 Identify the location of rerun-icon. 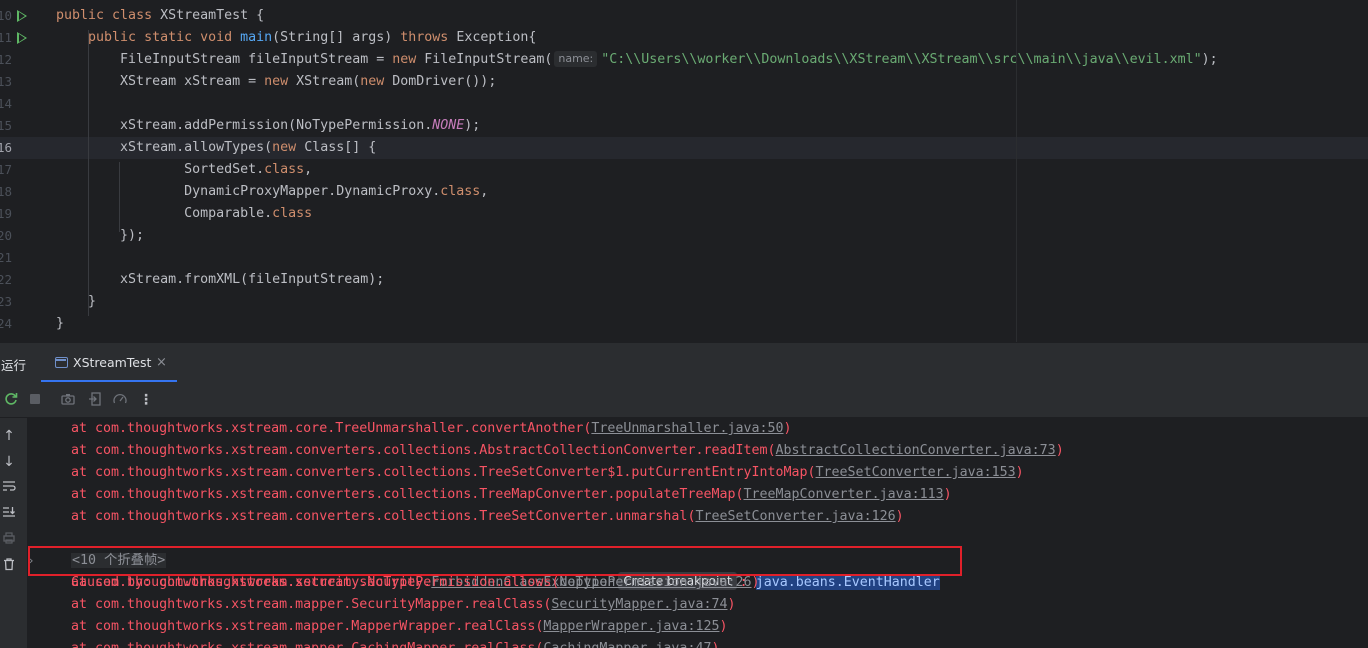
(11, 400).